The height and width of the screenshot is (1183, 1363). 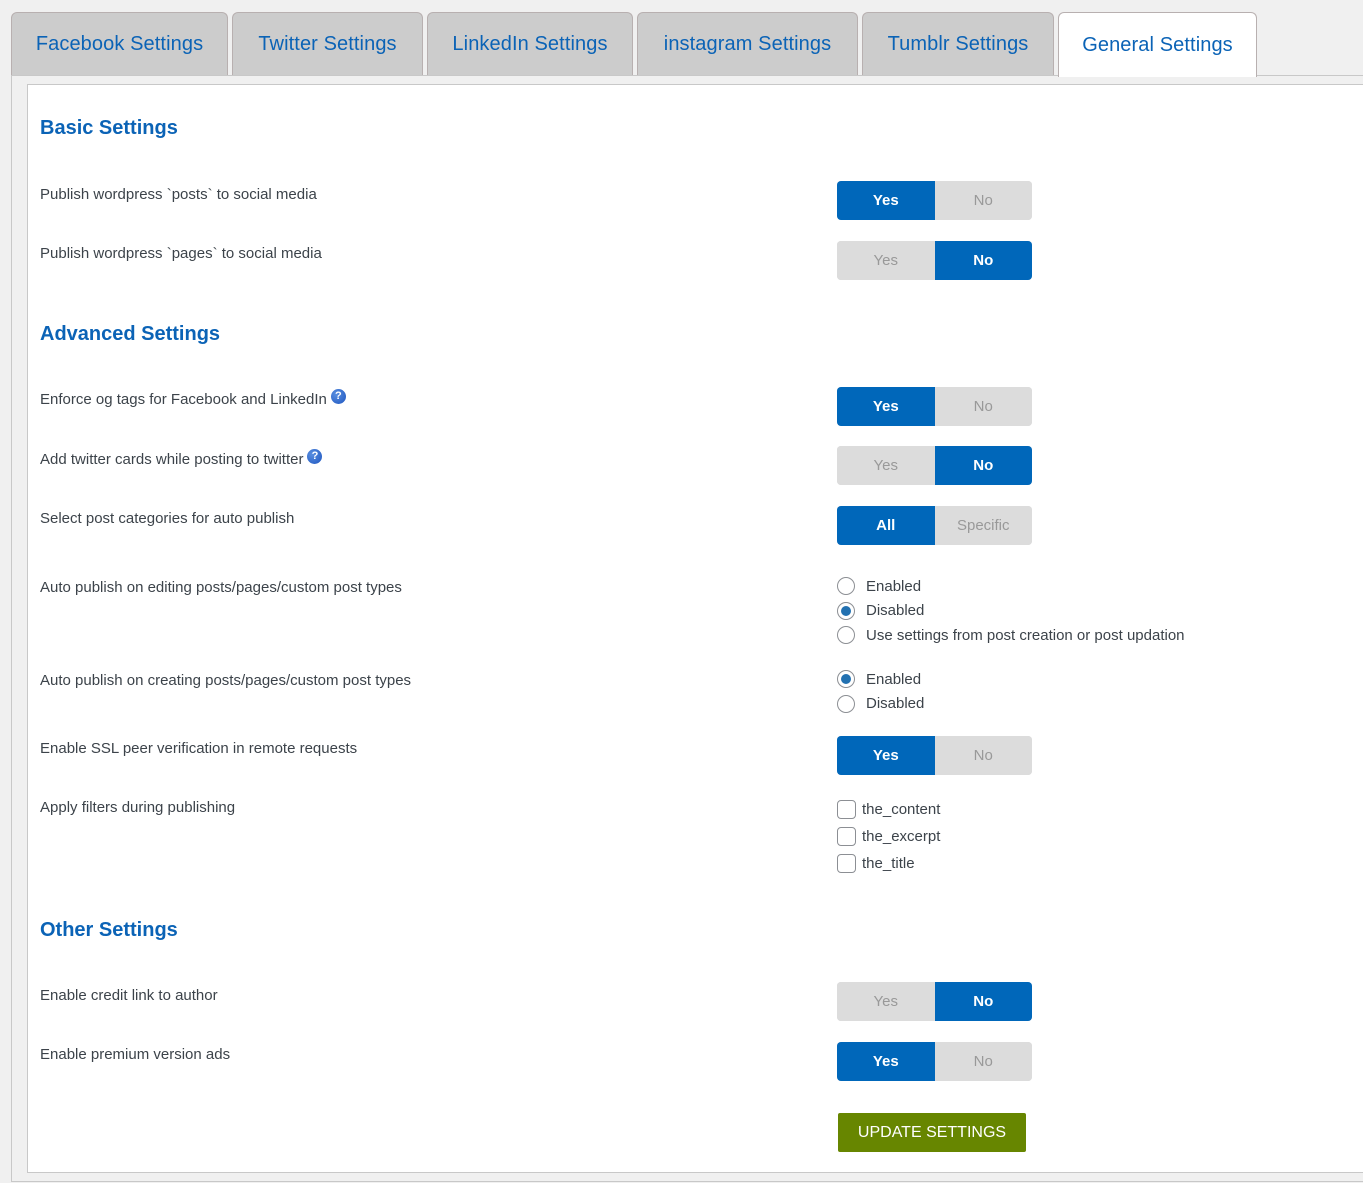 I want to click on section-heading-other: Other Settings, so click(x=109, y=930).